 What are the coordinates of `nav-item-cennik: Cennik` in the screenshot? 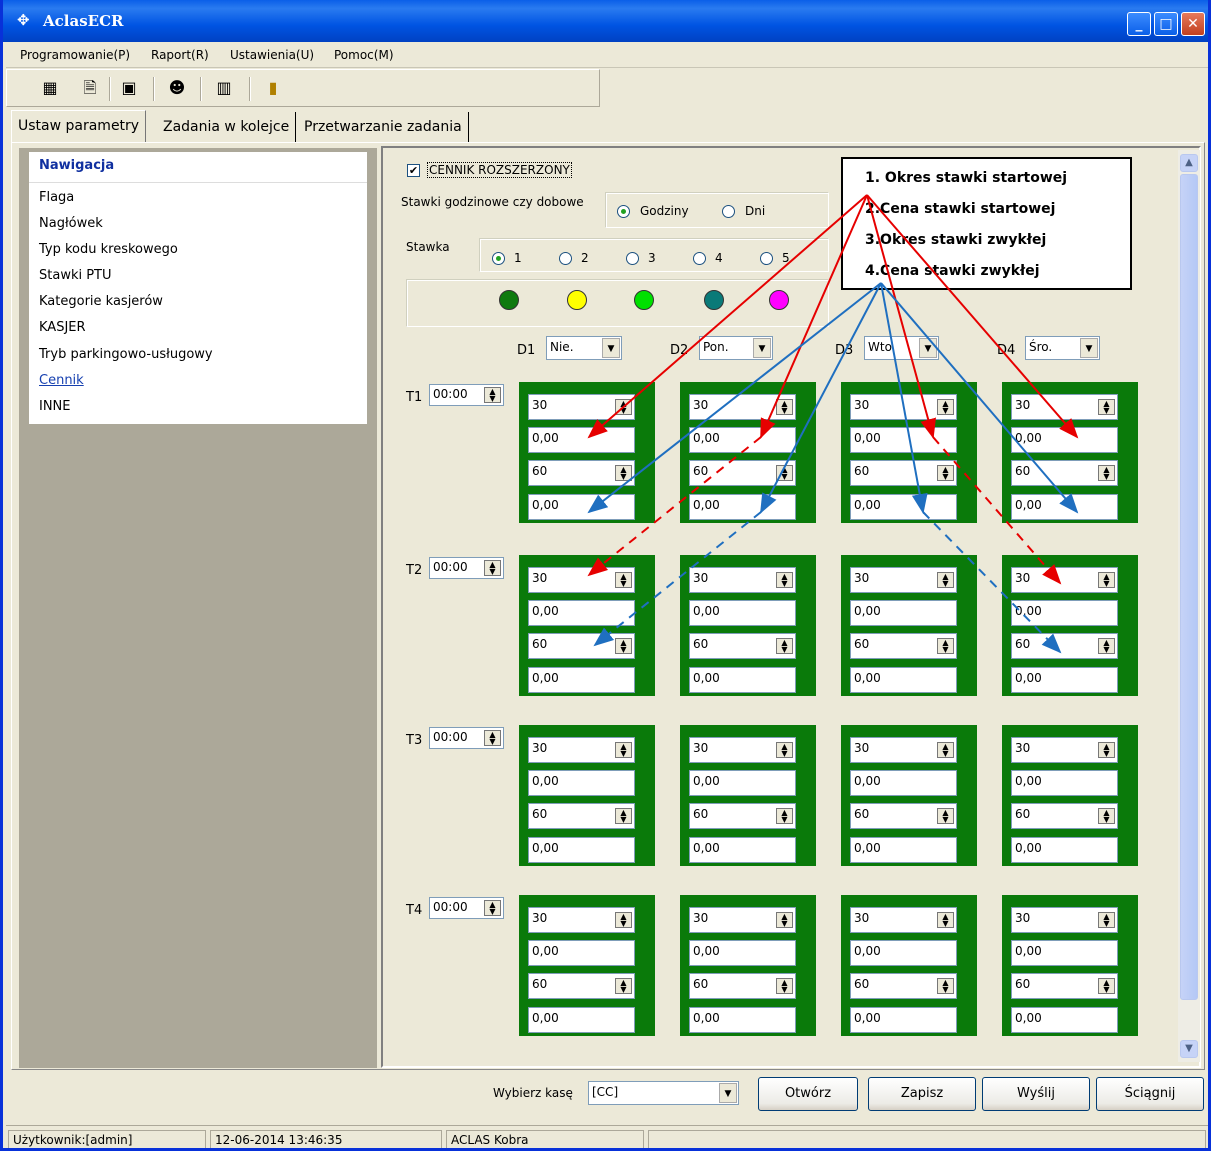 It's located at (61, 380).